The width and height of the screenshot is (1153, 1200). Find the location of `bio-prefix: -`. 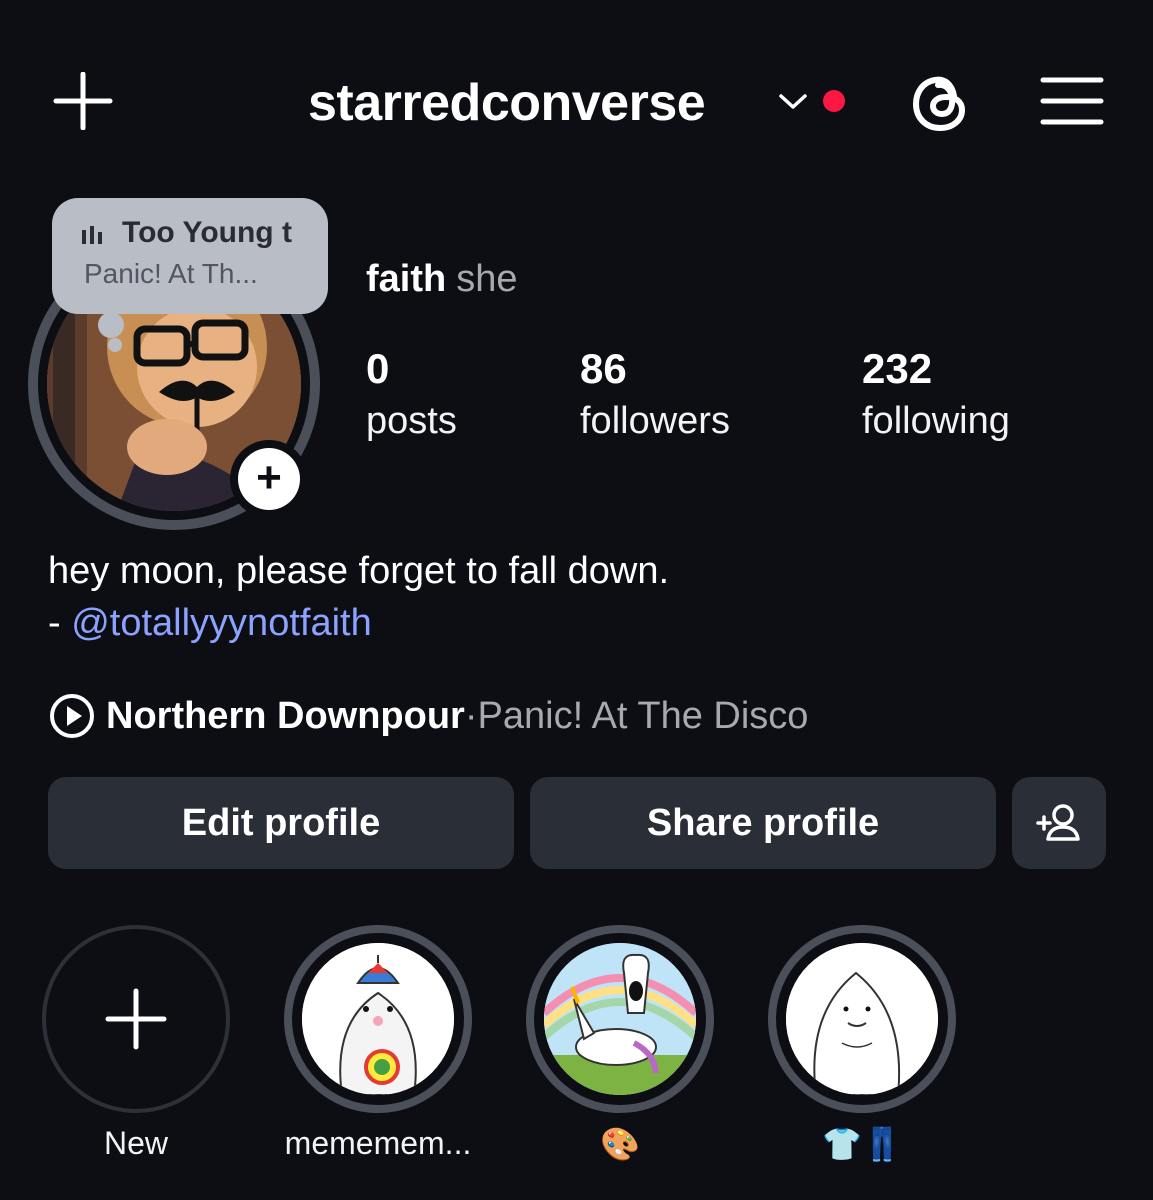

bio-prefix: - is located at coordinates (60, 623).